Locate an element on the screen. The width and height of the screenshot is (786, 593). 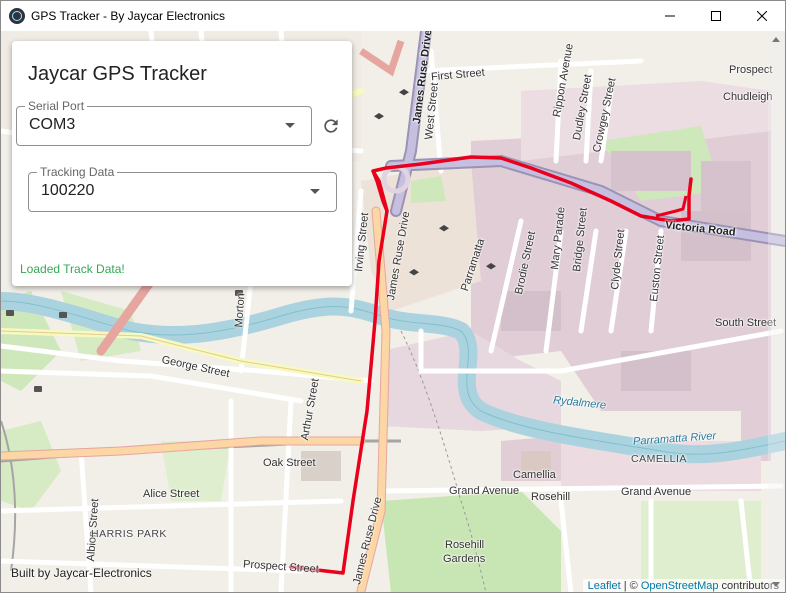
refresh-button is located at coordinates (331, 126).